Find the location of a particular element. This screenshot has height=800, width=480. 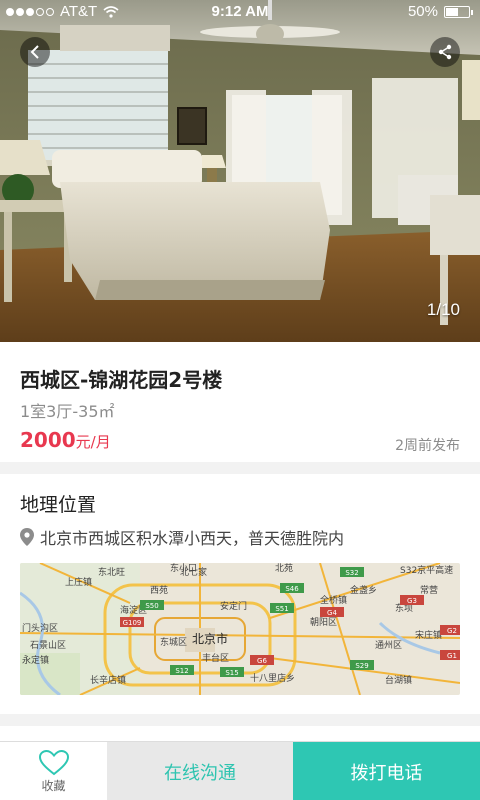

chat-label: 在线沟通 is located at coordinates (200, 773).